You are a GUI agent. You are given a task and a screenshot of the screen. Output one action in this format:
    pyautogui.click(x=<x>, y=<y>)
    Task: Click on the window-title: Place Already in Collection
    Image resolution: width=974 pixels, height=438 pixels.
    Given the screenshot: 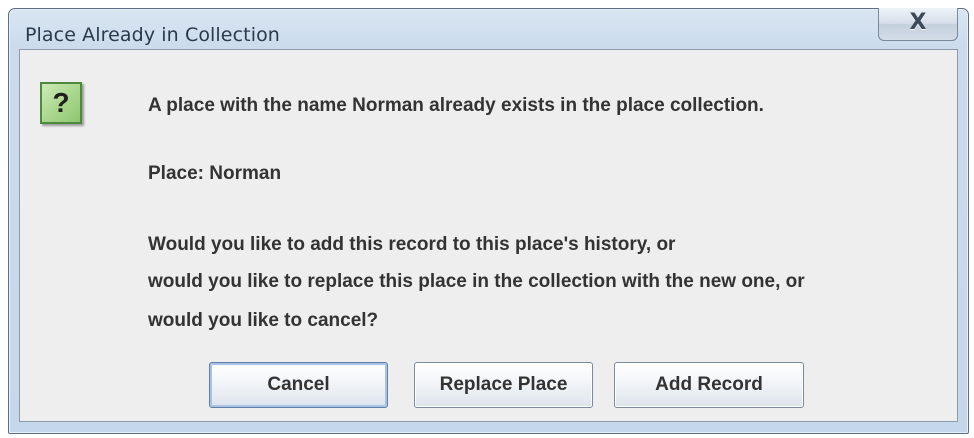 What is the action you would take?
    pyautogui.click(x=152, y=35)
    